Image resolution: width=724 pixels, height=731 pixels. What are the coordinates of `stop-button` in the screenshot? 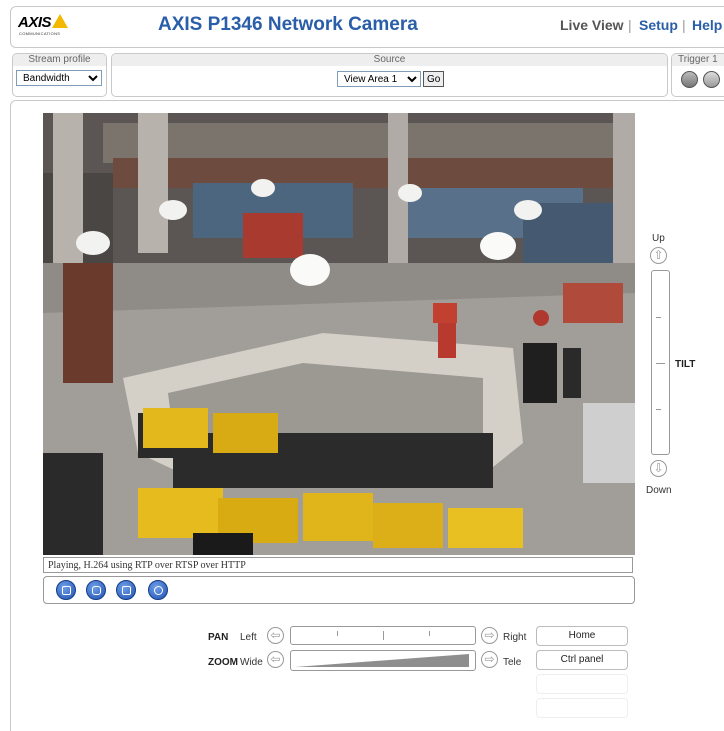 It's located at (66, 590).